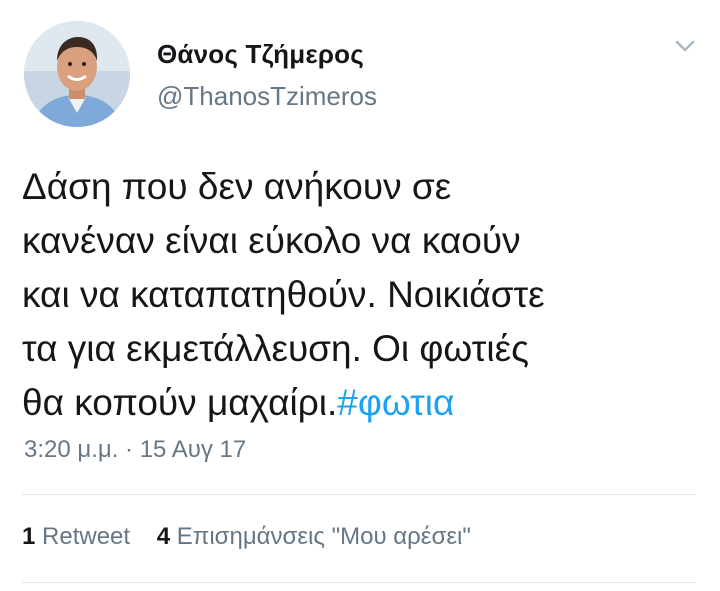 This screenshot has height=591, width=720. What do you see at coordinates (267, 96) in the screenshot?
I see `author-handle: @ThanosTzimeros` at bounding box center [267, 96].